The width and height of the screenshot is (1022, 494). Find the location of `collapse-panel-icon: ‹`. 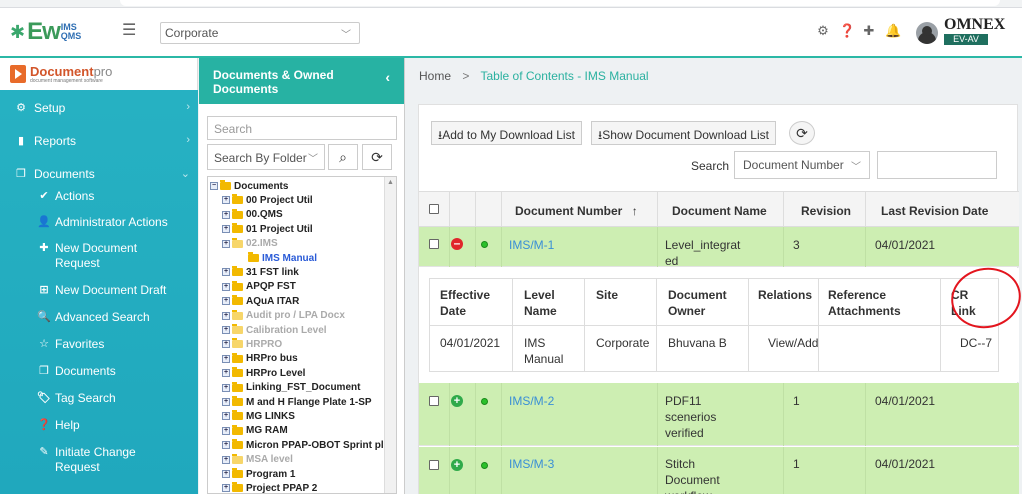

collapse-panel-icon: ‹ is located at coordinates (387, 77).